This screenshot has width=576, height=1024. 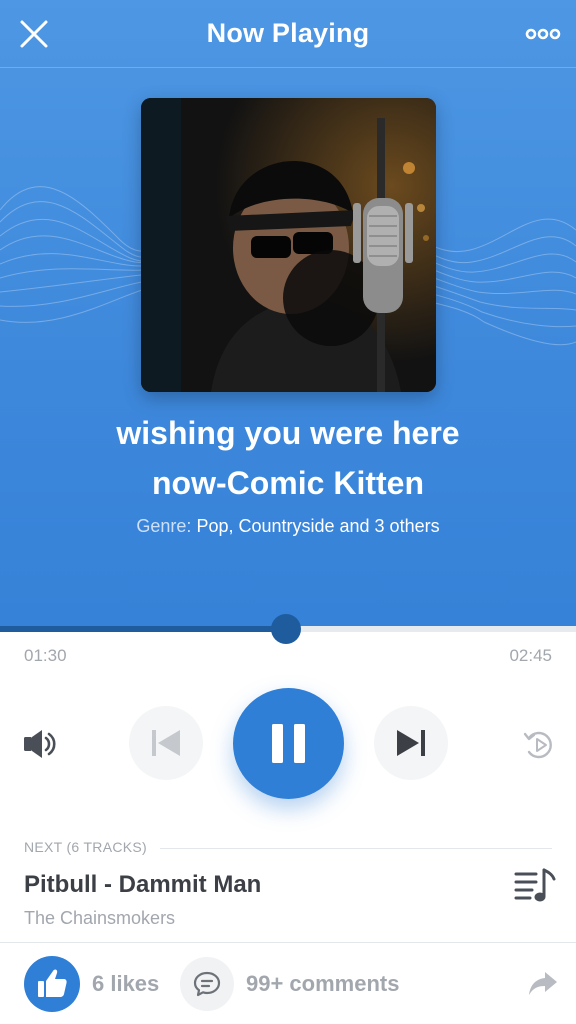 I want to click on replay-icon, so click(x=540, y=744).